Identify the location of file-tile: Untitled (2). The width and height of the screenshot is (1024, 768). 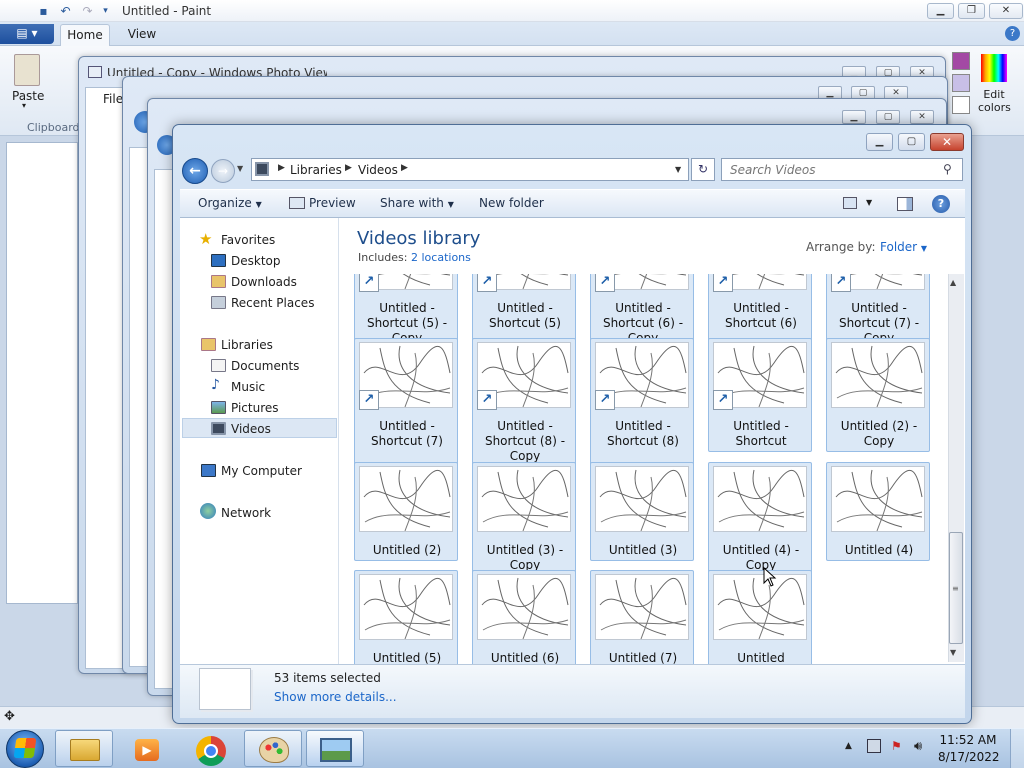
(406, 511).